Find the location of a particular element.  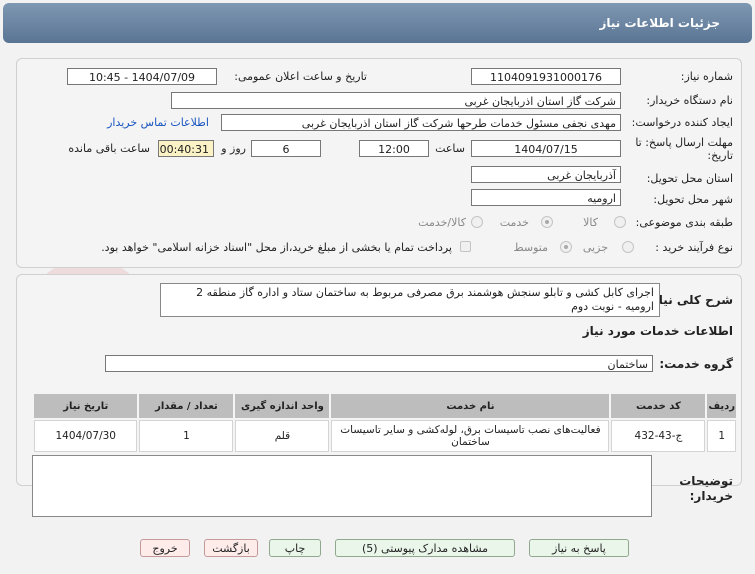

treasury-payment-checkbox is located at coordinates (465, 246).